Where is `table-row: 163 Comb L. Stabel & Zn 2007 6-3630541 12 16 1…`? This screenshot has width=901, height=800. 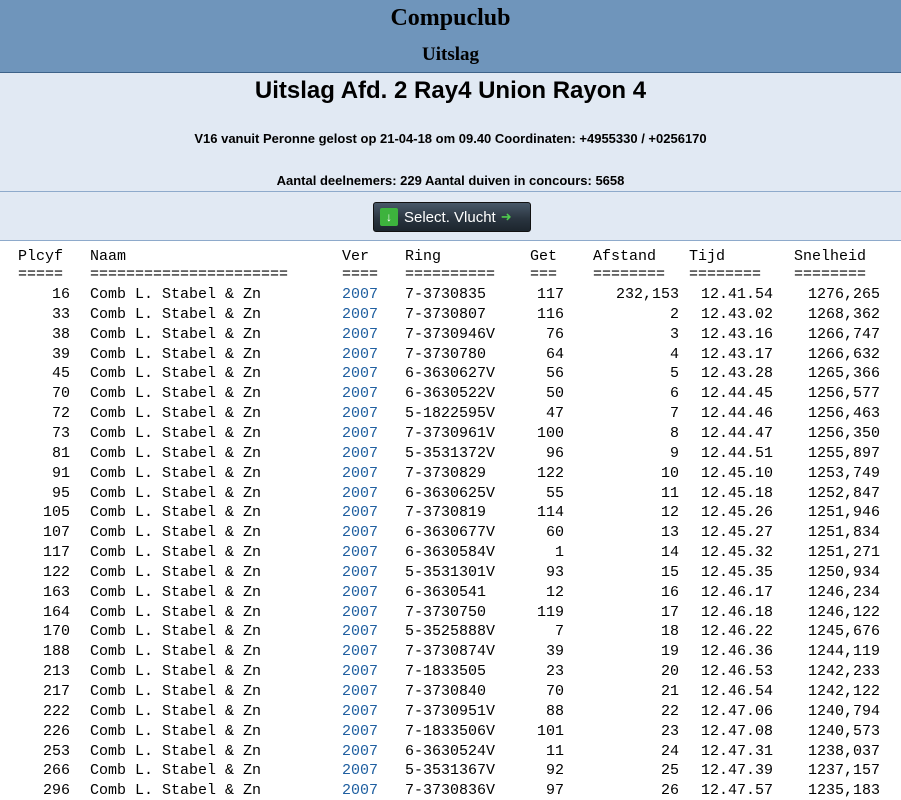
table-row: 163 Comb L. Stabel & Zn 2007 6-3630541 12 16 1… is located at coordinates (450, 592).